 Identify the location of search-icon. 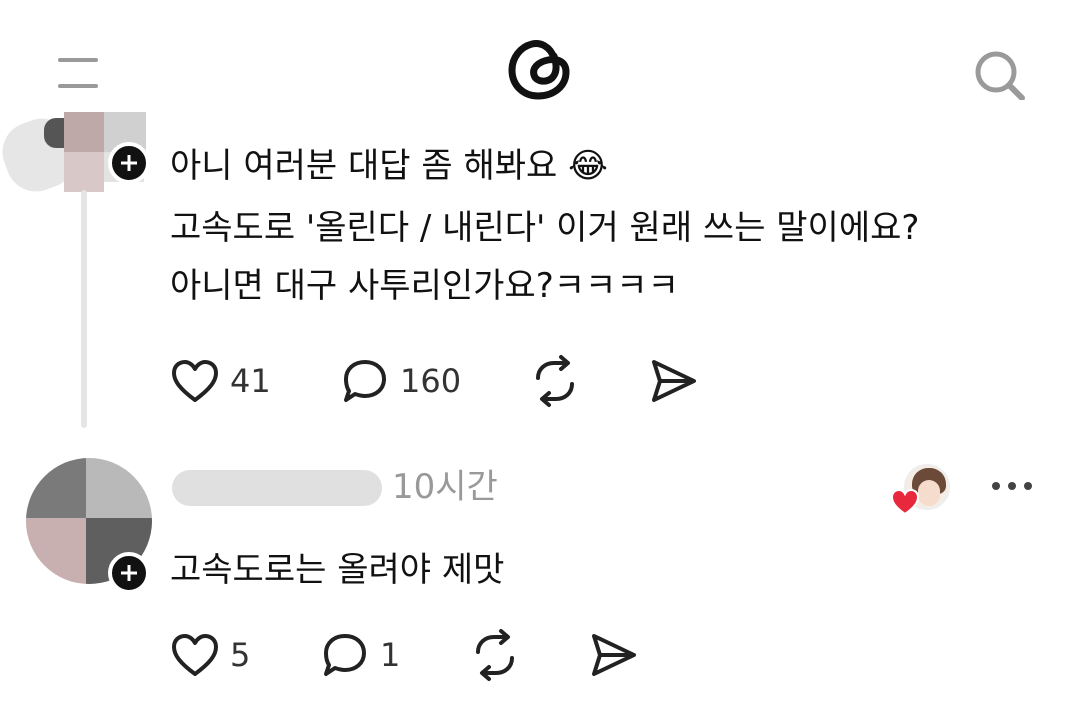
(1000, 74).